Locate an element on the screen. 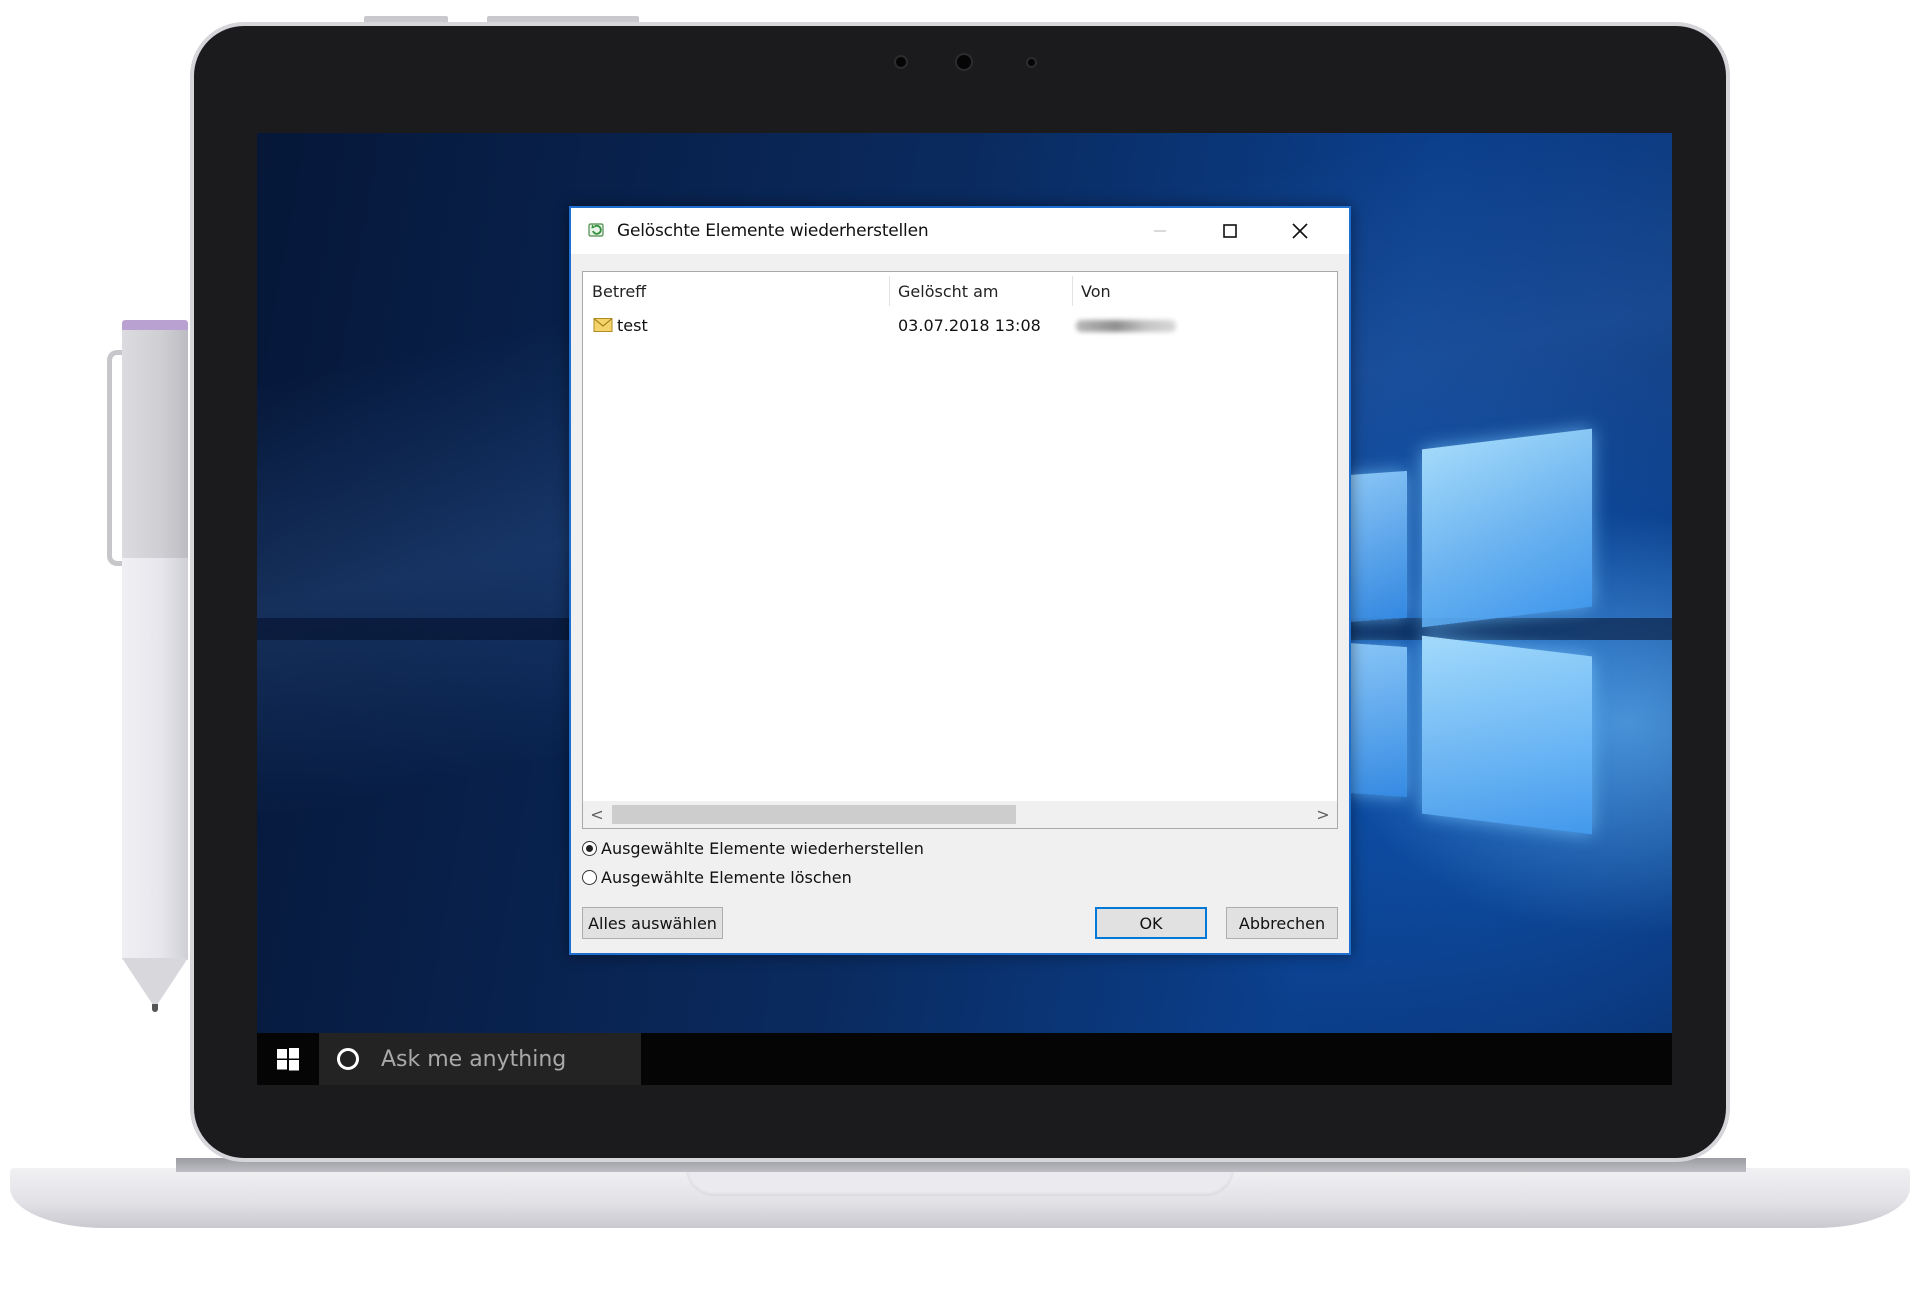 The width and height of the screenshot is (1920, 1300). select-all-button: Alles auswählen is located at coordinates (652, 923).